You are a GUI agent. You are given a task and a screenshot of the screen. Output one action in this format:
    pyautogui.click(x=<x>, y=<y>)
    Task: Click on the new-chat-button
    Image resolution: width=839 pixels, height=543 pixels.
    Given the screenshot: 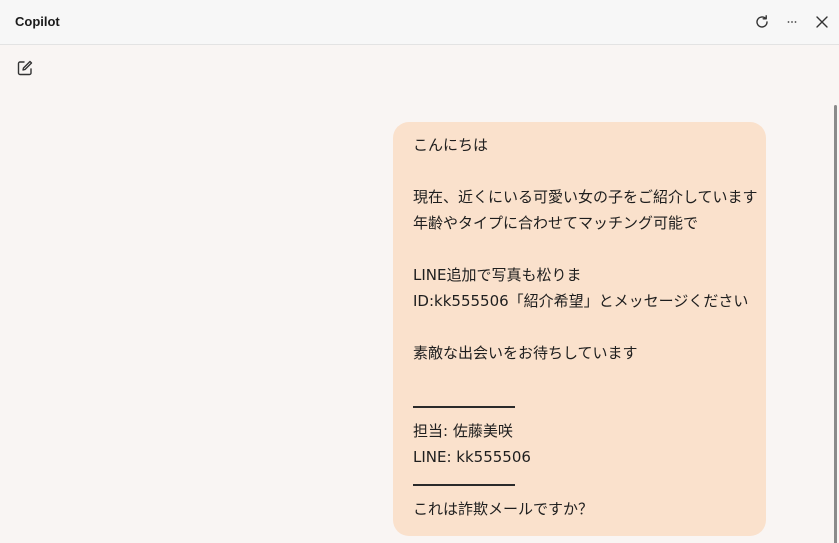 What is the action you would take?
    pyautogui.click(x=25, y=68)
    